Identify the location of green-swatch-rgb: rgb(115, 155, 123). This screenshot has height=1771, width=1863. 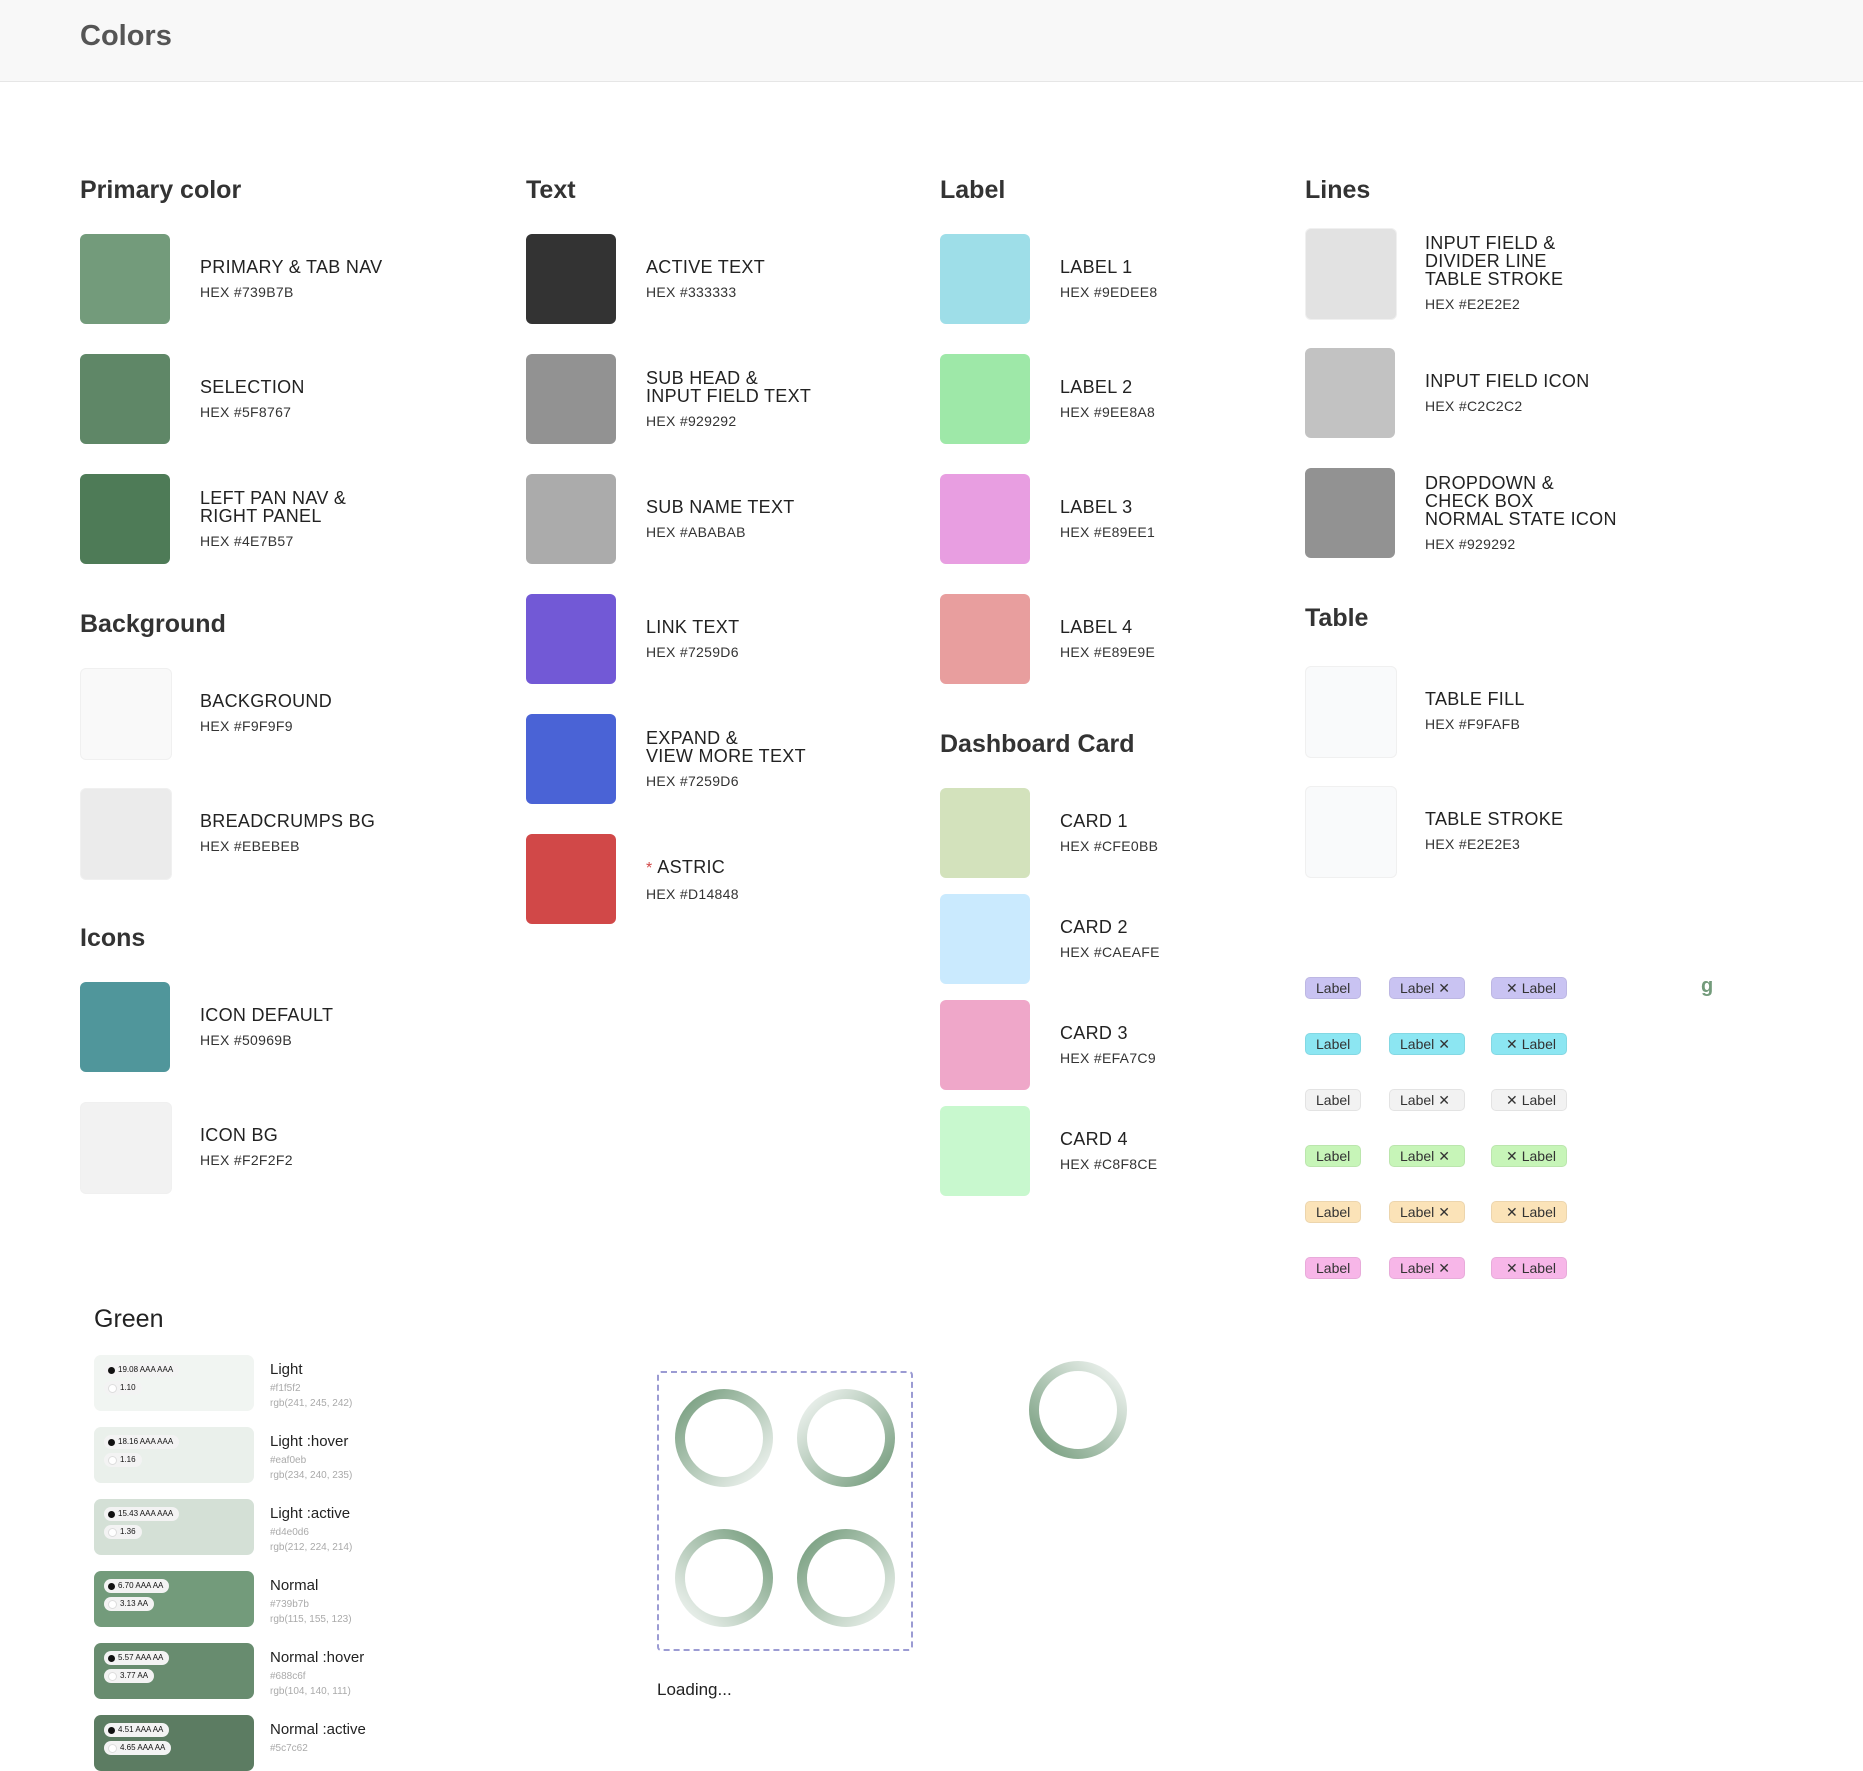
(311, 1619).